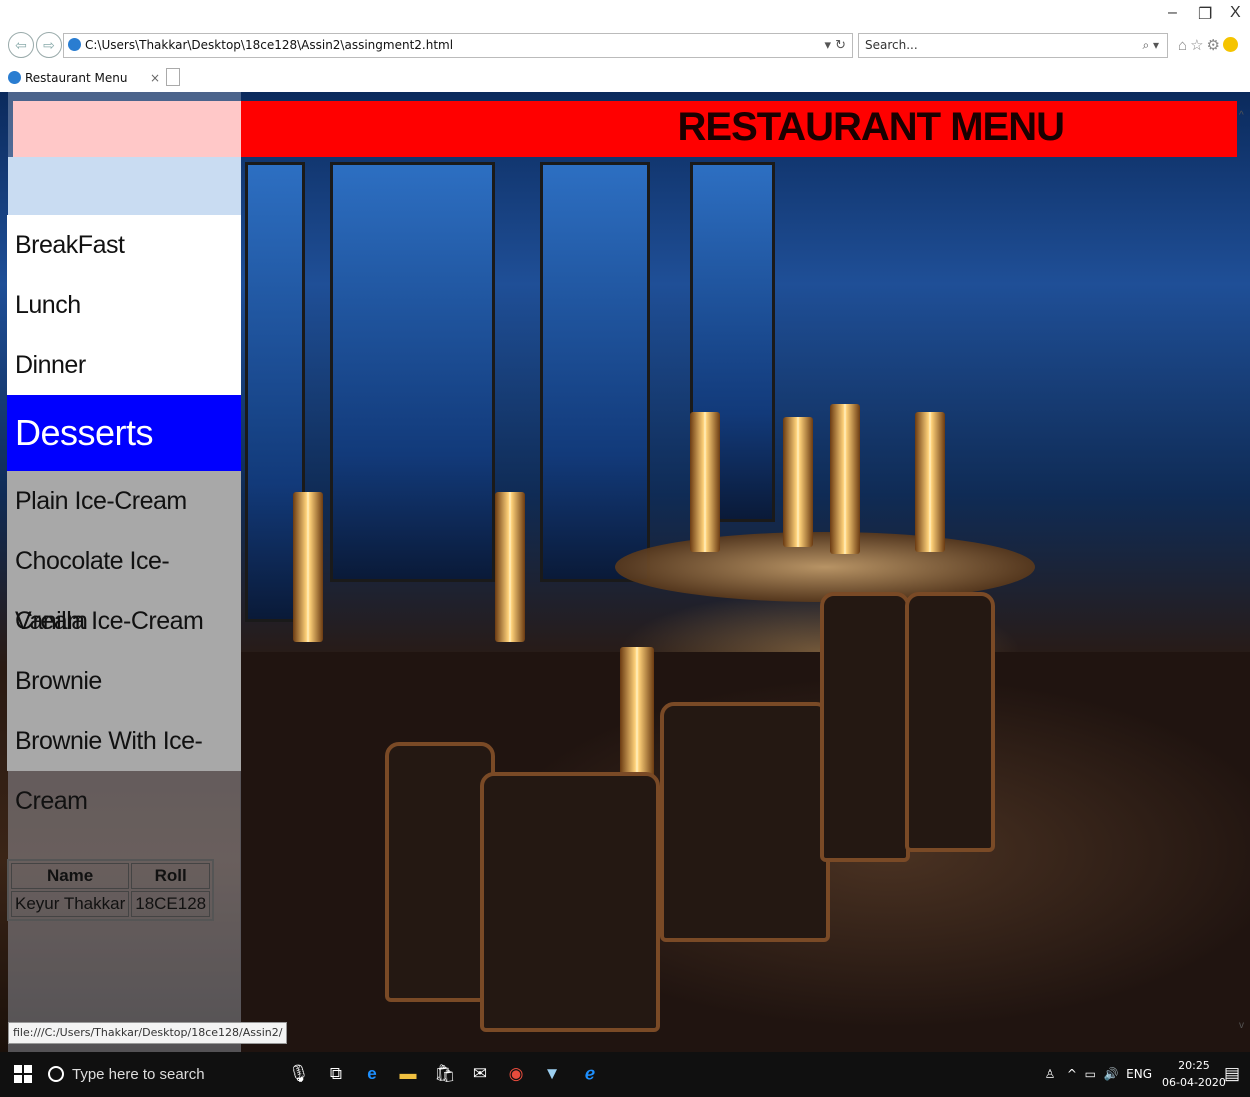  What do you see at coordinates (1235, 13) in the screenshot?
I see `close-window-icon: X` at bounding box center [1235, 13].